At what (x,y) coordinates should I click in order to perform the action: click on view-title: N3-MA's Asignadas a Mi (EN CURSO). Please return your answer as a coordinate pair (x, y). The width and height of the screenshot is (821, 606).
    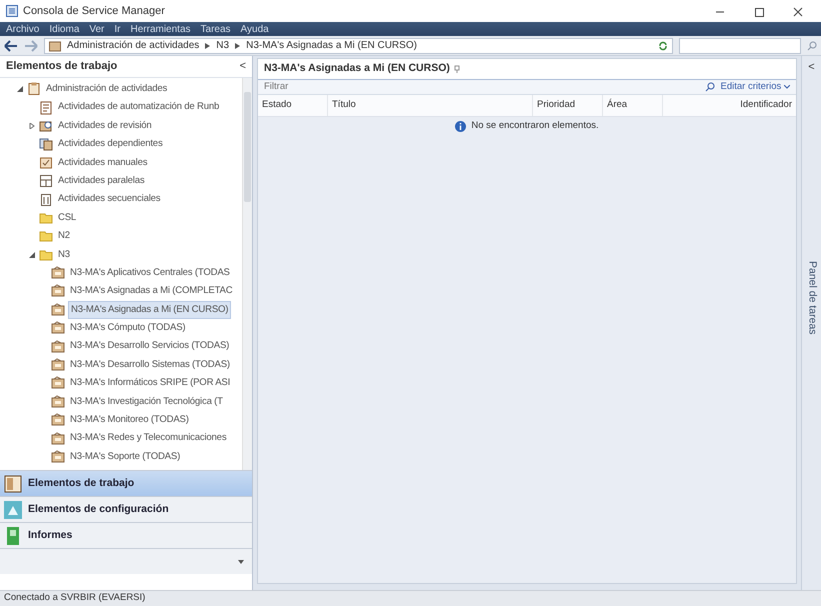
    Looking at the image, I should click on (357, 68).